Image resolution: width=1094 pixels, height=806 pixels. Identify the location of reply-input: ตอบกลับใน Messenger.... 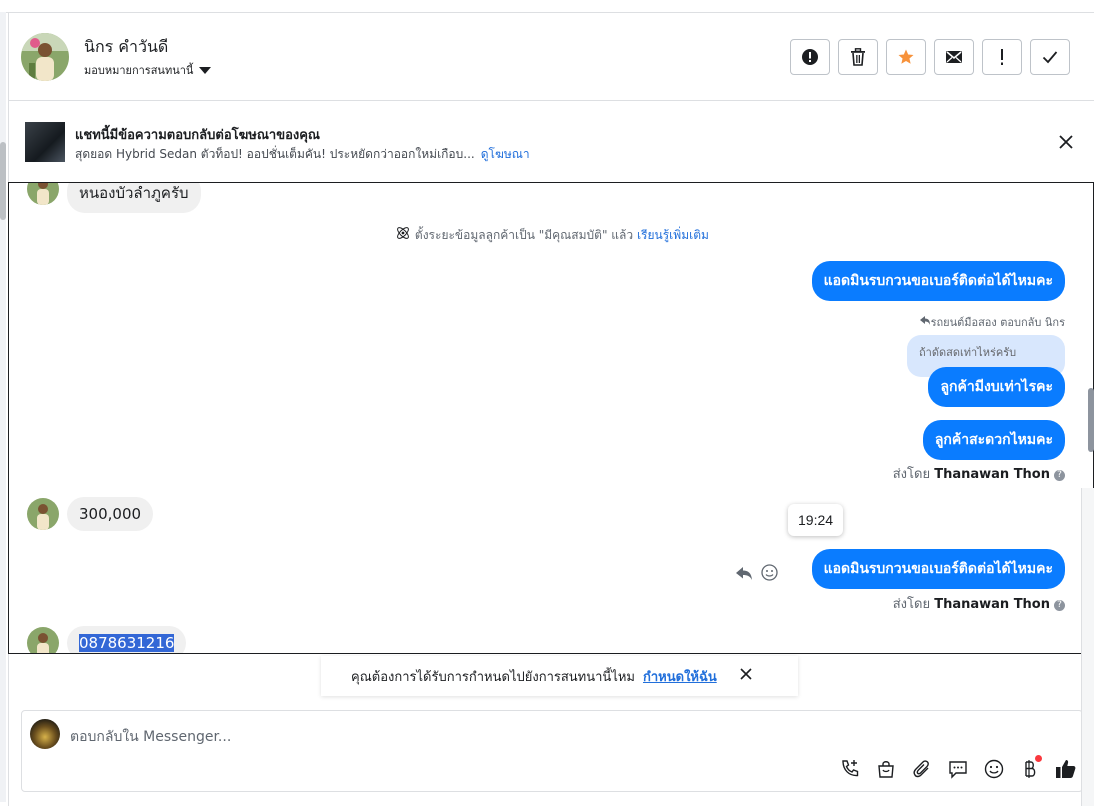
(150, 737).